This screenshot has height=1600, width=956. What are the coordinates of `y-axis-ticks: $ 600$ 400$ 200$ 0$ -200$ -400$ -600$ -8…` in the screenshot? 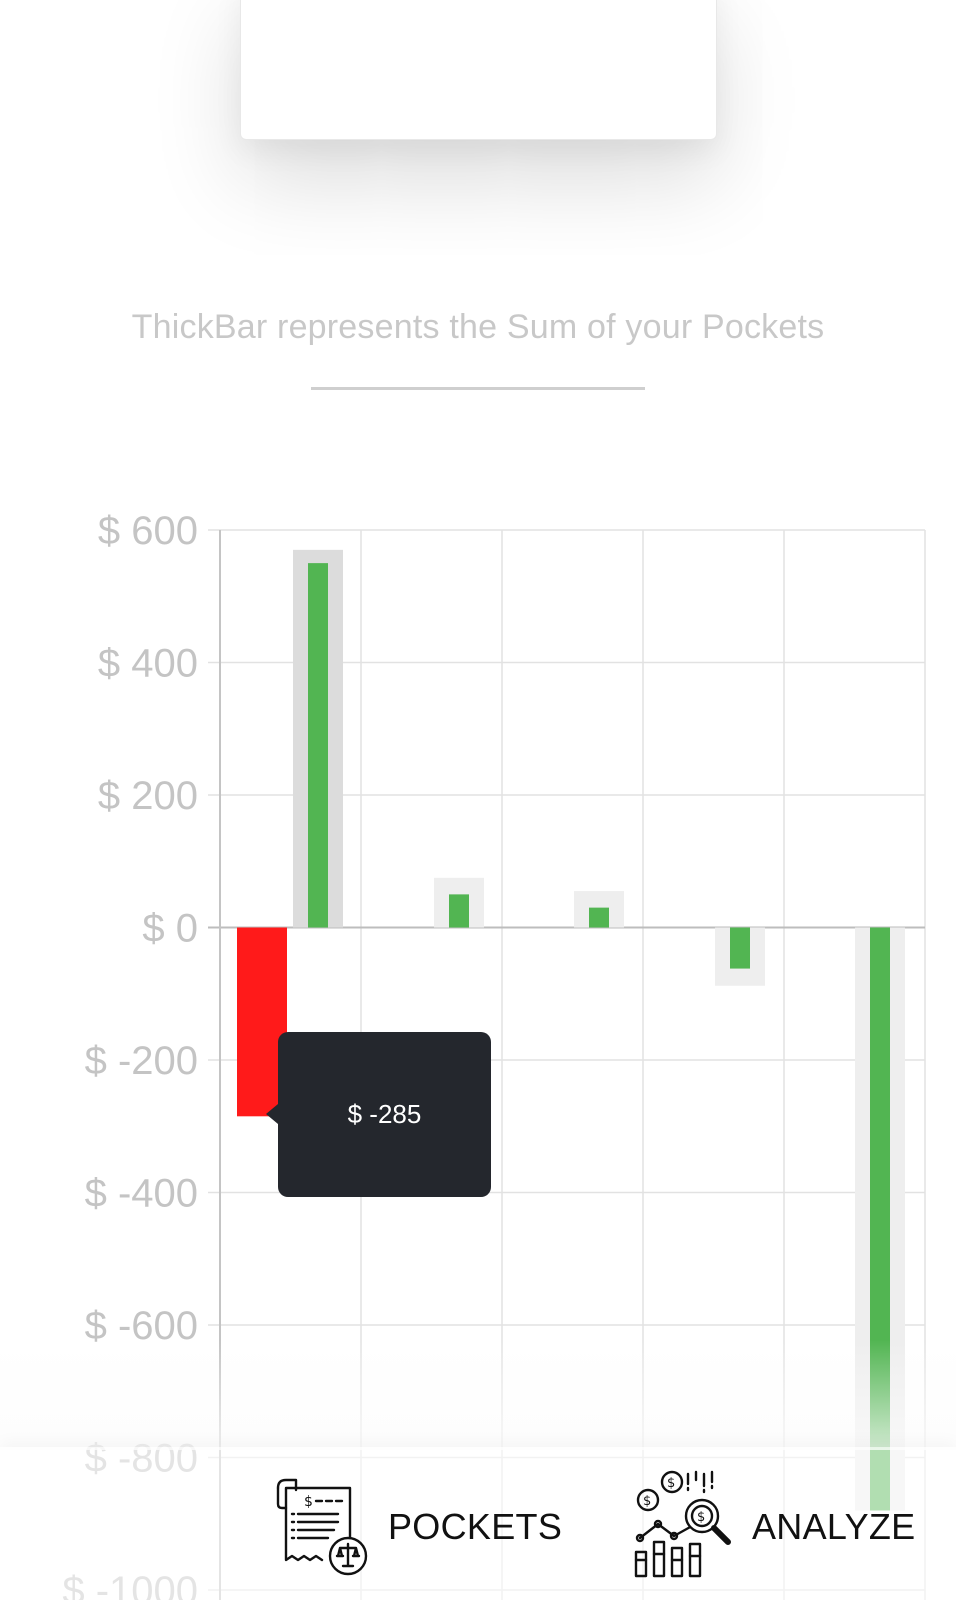 It's located at (130, 1054).